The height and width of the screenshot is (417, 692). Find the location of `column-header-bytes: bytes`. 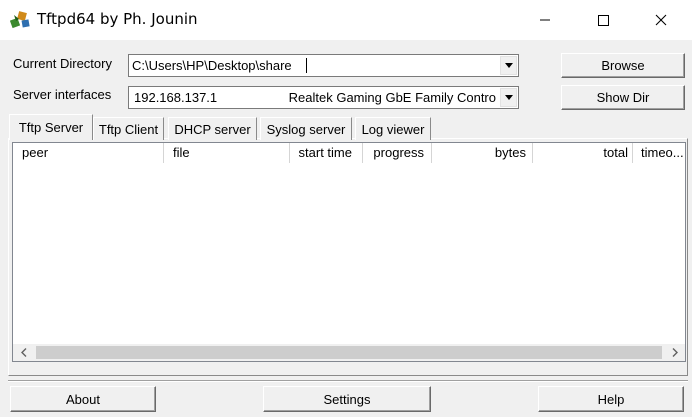

column-header-bytes: bytes is located at coordinates (482, 153).